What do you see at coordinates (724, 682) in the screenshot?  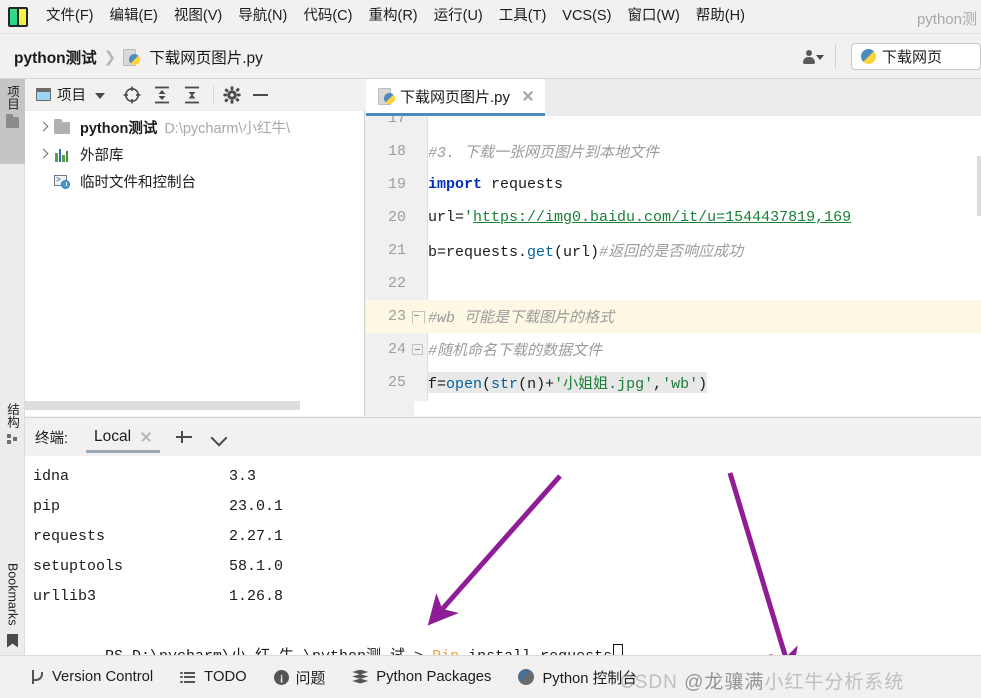 I see `watermark-handle: @龙骧满` at bounding box center [724, 682].